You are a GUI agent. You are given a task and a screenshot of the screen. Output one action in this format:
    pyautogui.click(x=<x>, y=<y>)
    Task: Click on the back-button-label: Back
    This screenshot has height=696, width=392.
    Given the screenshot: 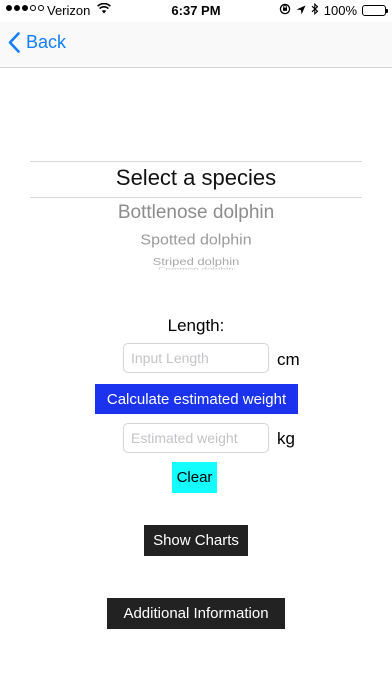 What is the action you would take?
    pyautogui.click(x=46, y=42)
    